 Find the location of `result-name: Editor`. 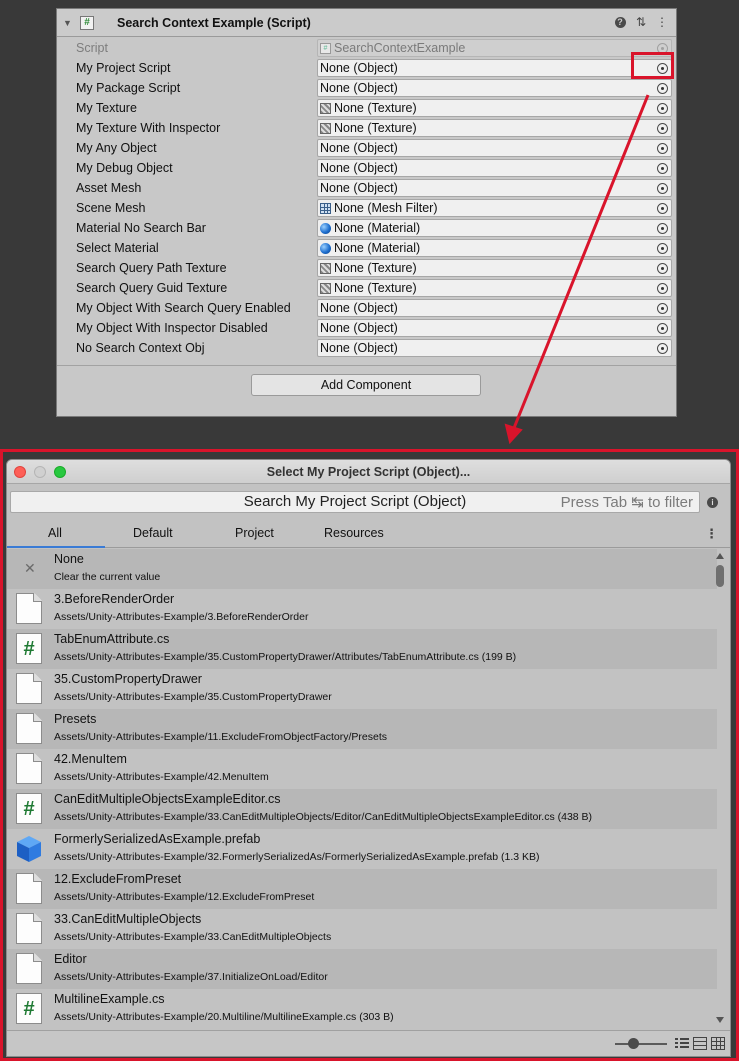

result-name: Editor is located at coordinates (70, 959).